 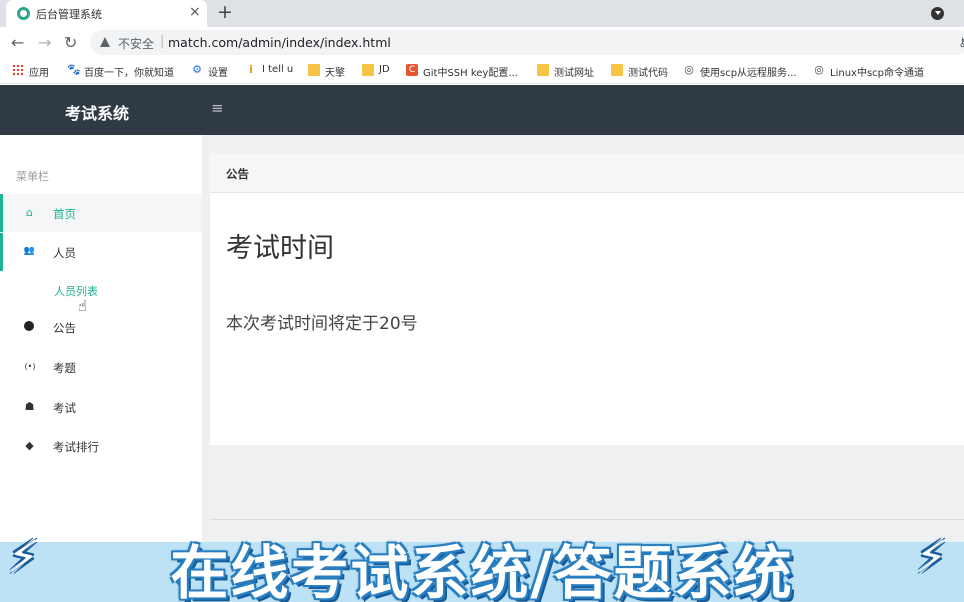 What do you see at coordinates (105, 42) in the screenshot?
I see `warning-icon` at bounding box center [105, 42].